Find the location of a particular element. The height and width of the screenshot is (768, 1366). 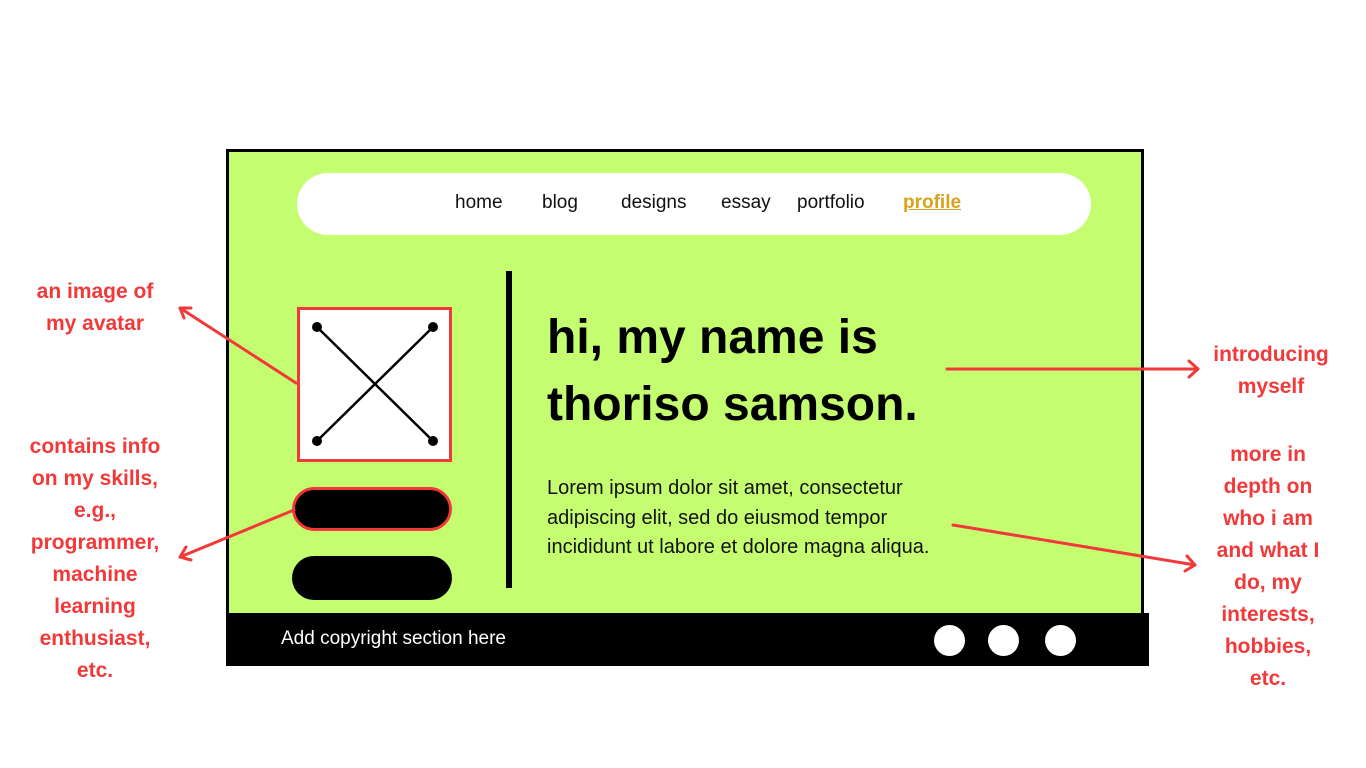

arrow-skills is located at coordinates (237, 533).